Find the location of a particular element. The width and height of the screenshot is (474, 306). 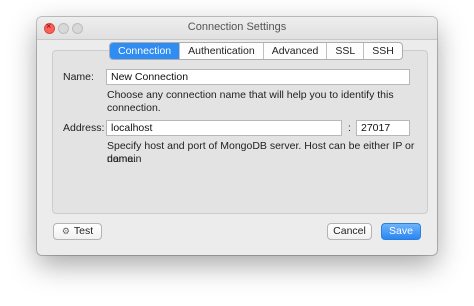

title-bar: × Connection Settings is located at coordinates (237, 28).